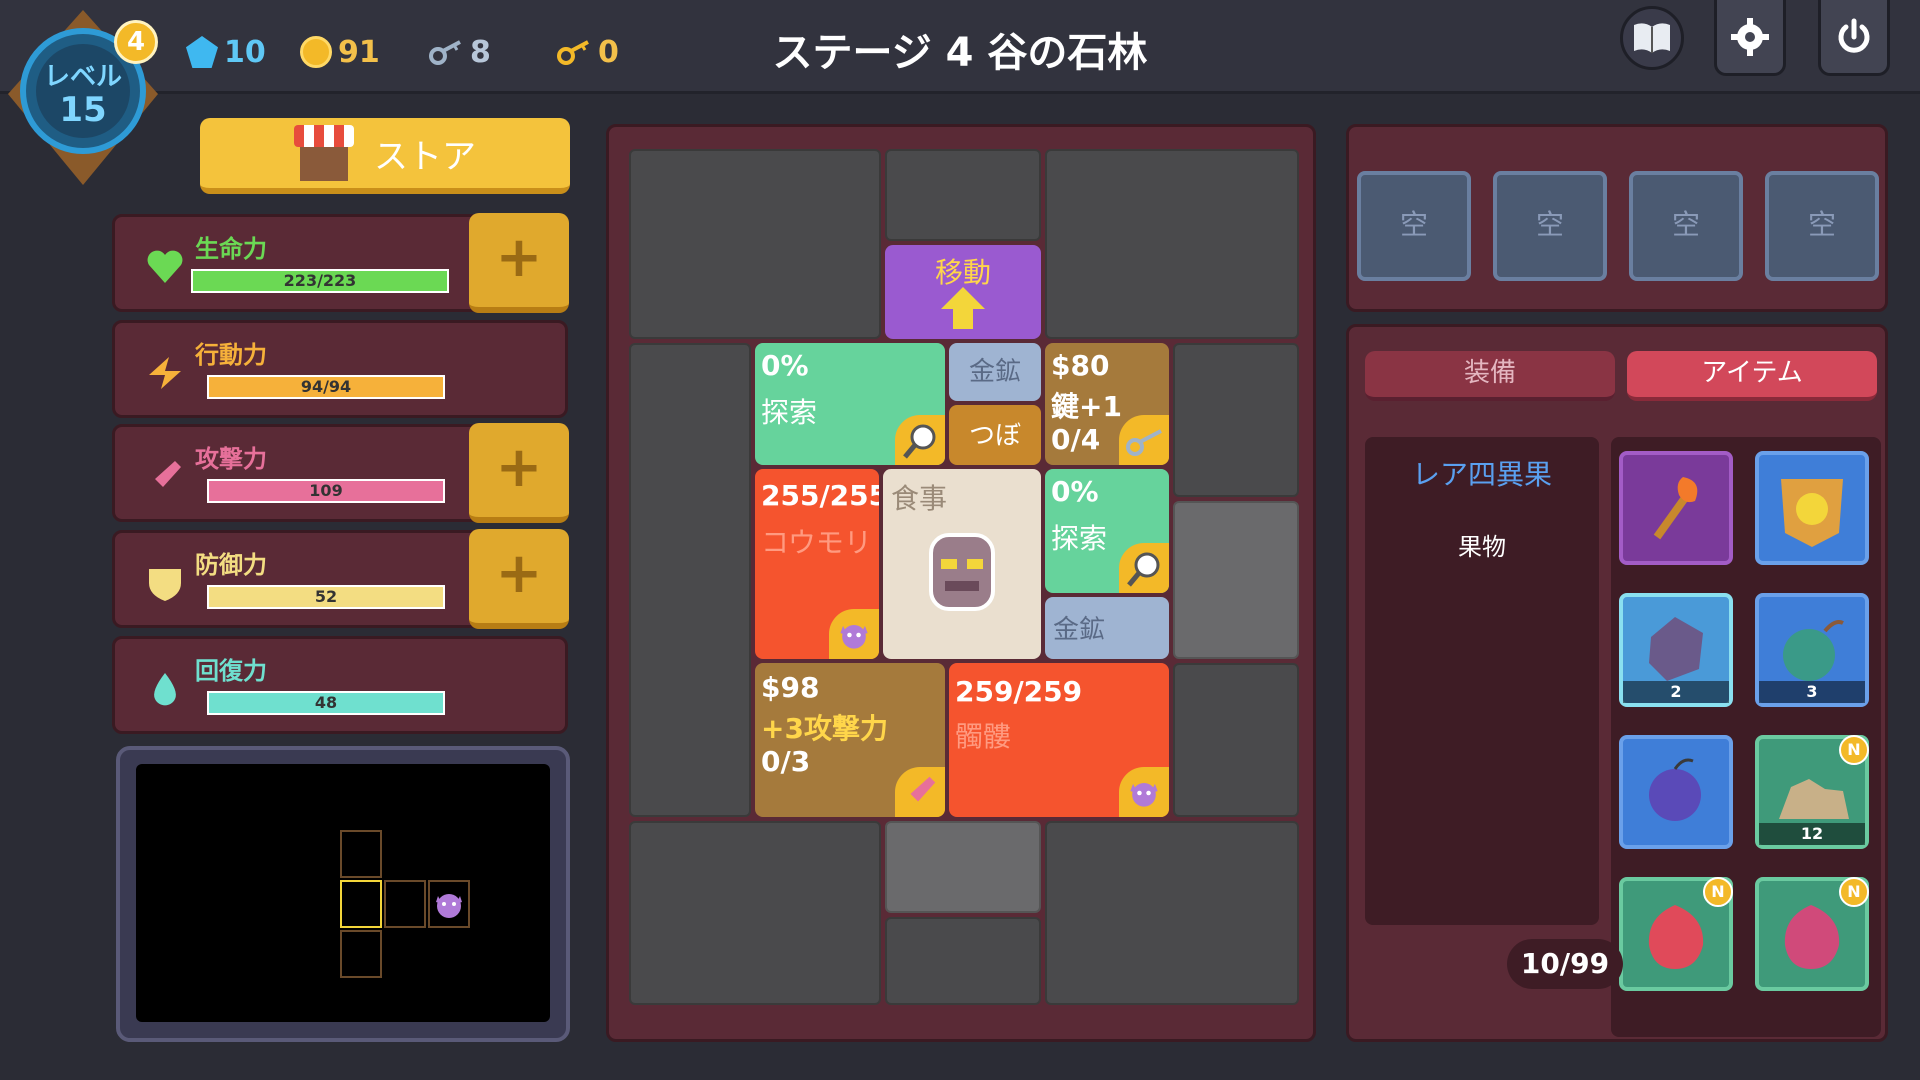 This screenshot has width=1920, height=1080. What do you see at coordinates (1144, 442) in the screenshot?
I see `key-icon` at bounding box center [1144, 442].